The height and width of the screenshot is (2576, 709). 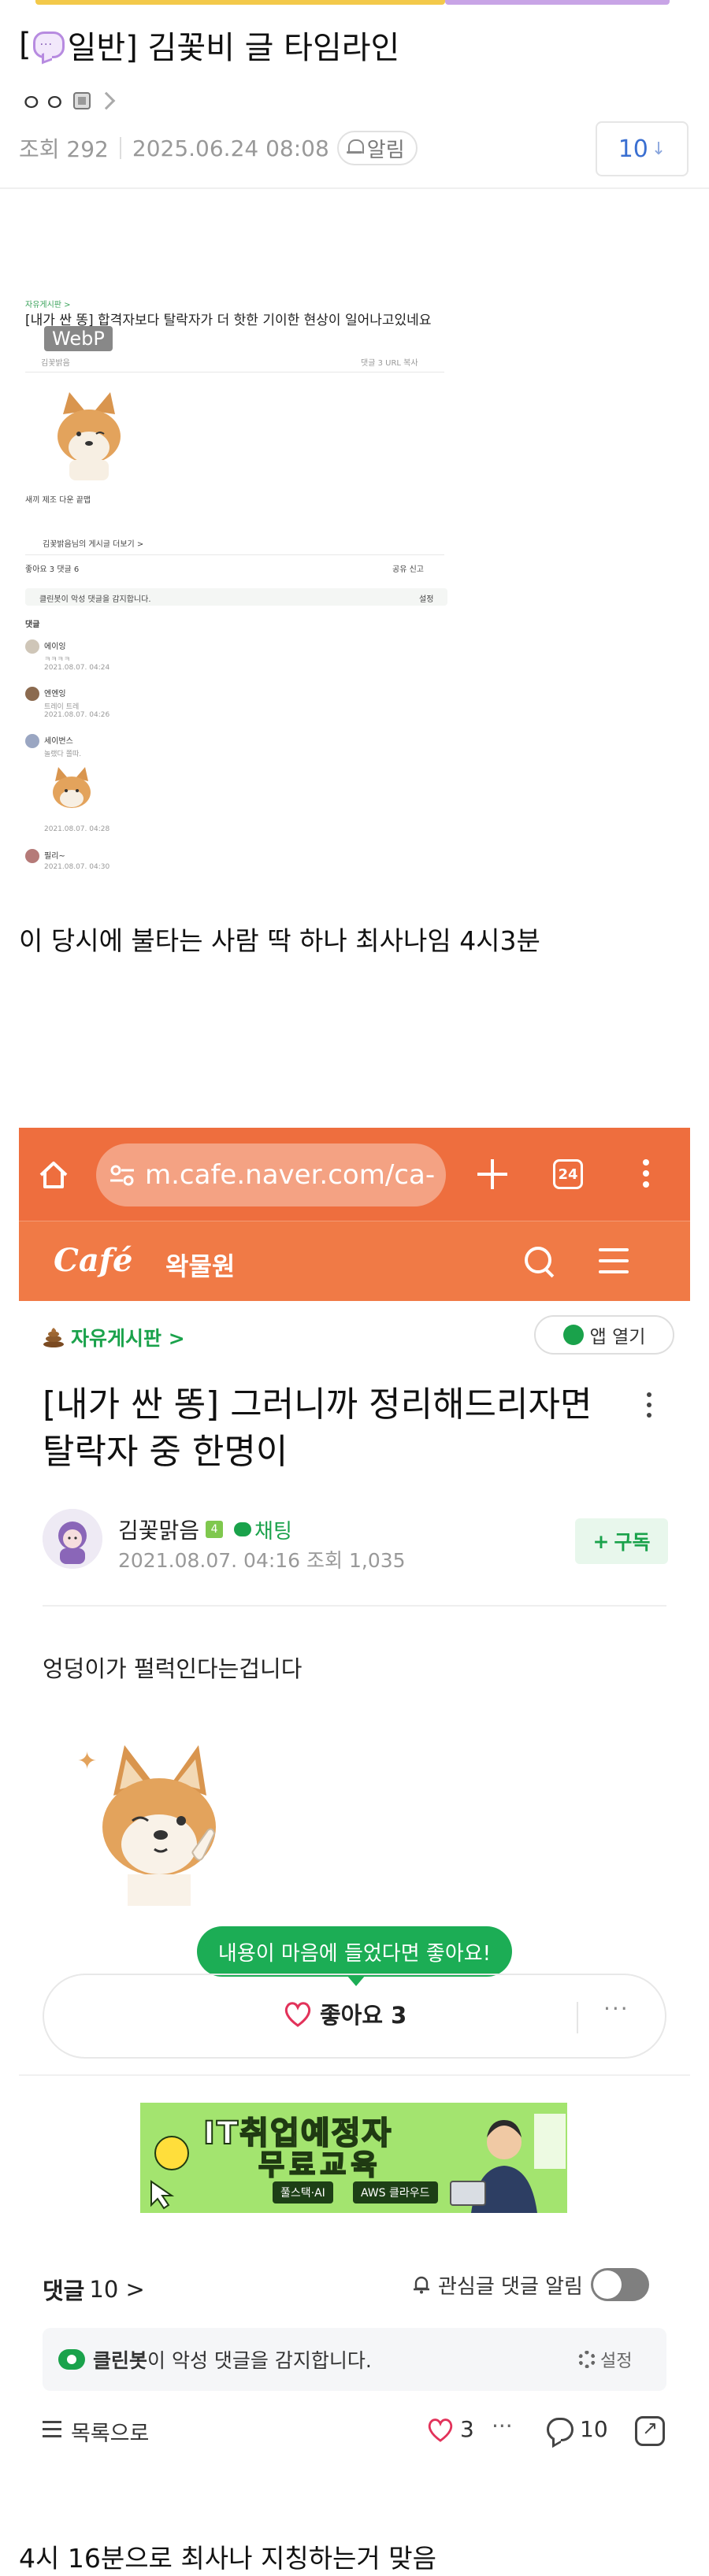 I want to click on alarm-button: 알림, so click(x=377, y=148).